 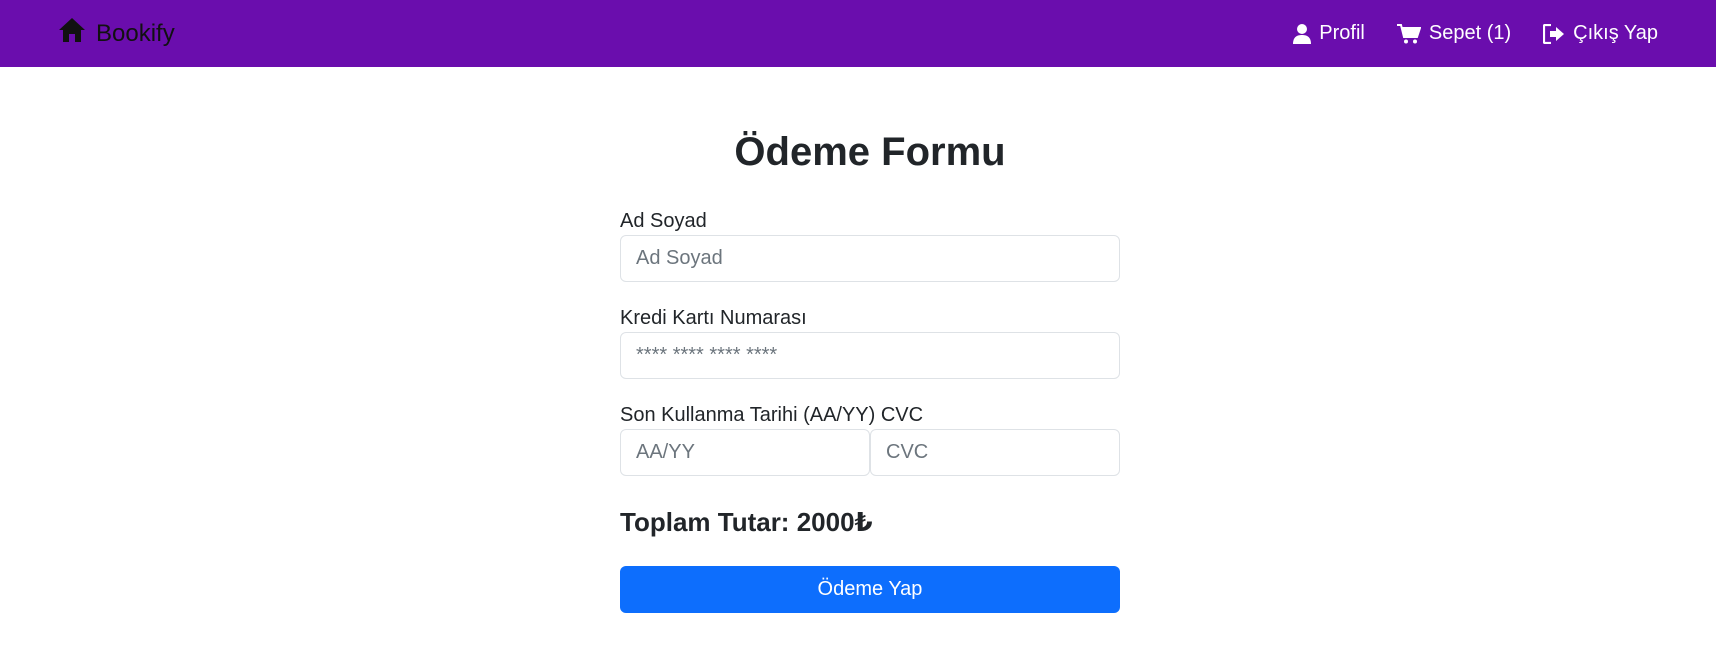 What do you see at coordinates (1408, 33) in the screenshot?
I see `cart-icon` at bounding box center [1408, 33].